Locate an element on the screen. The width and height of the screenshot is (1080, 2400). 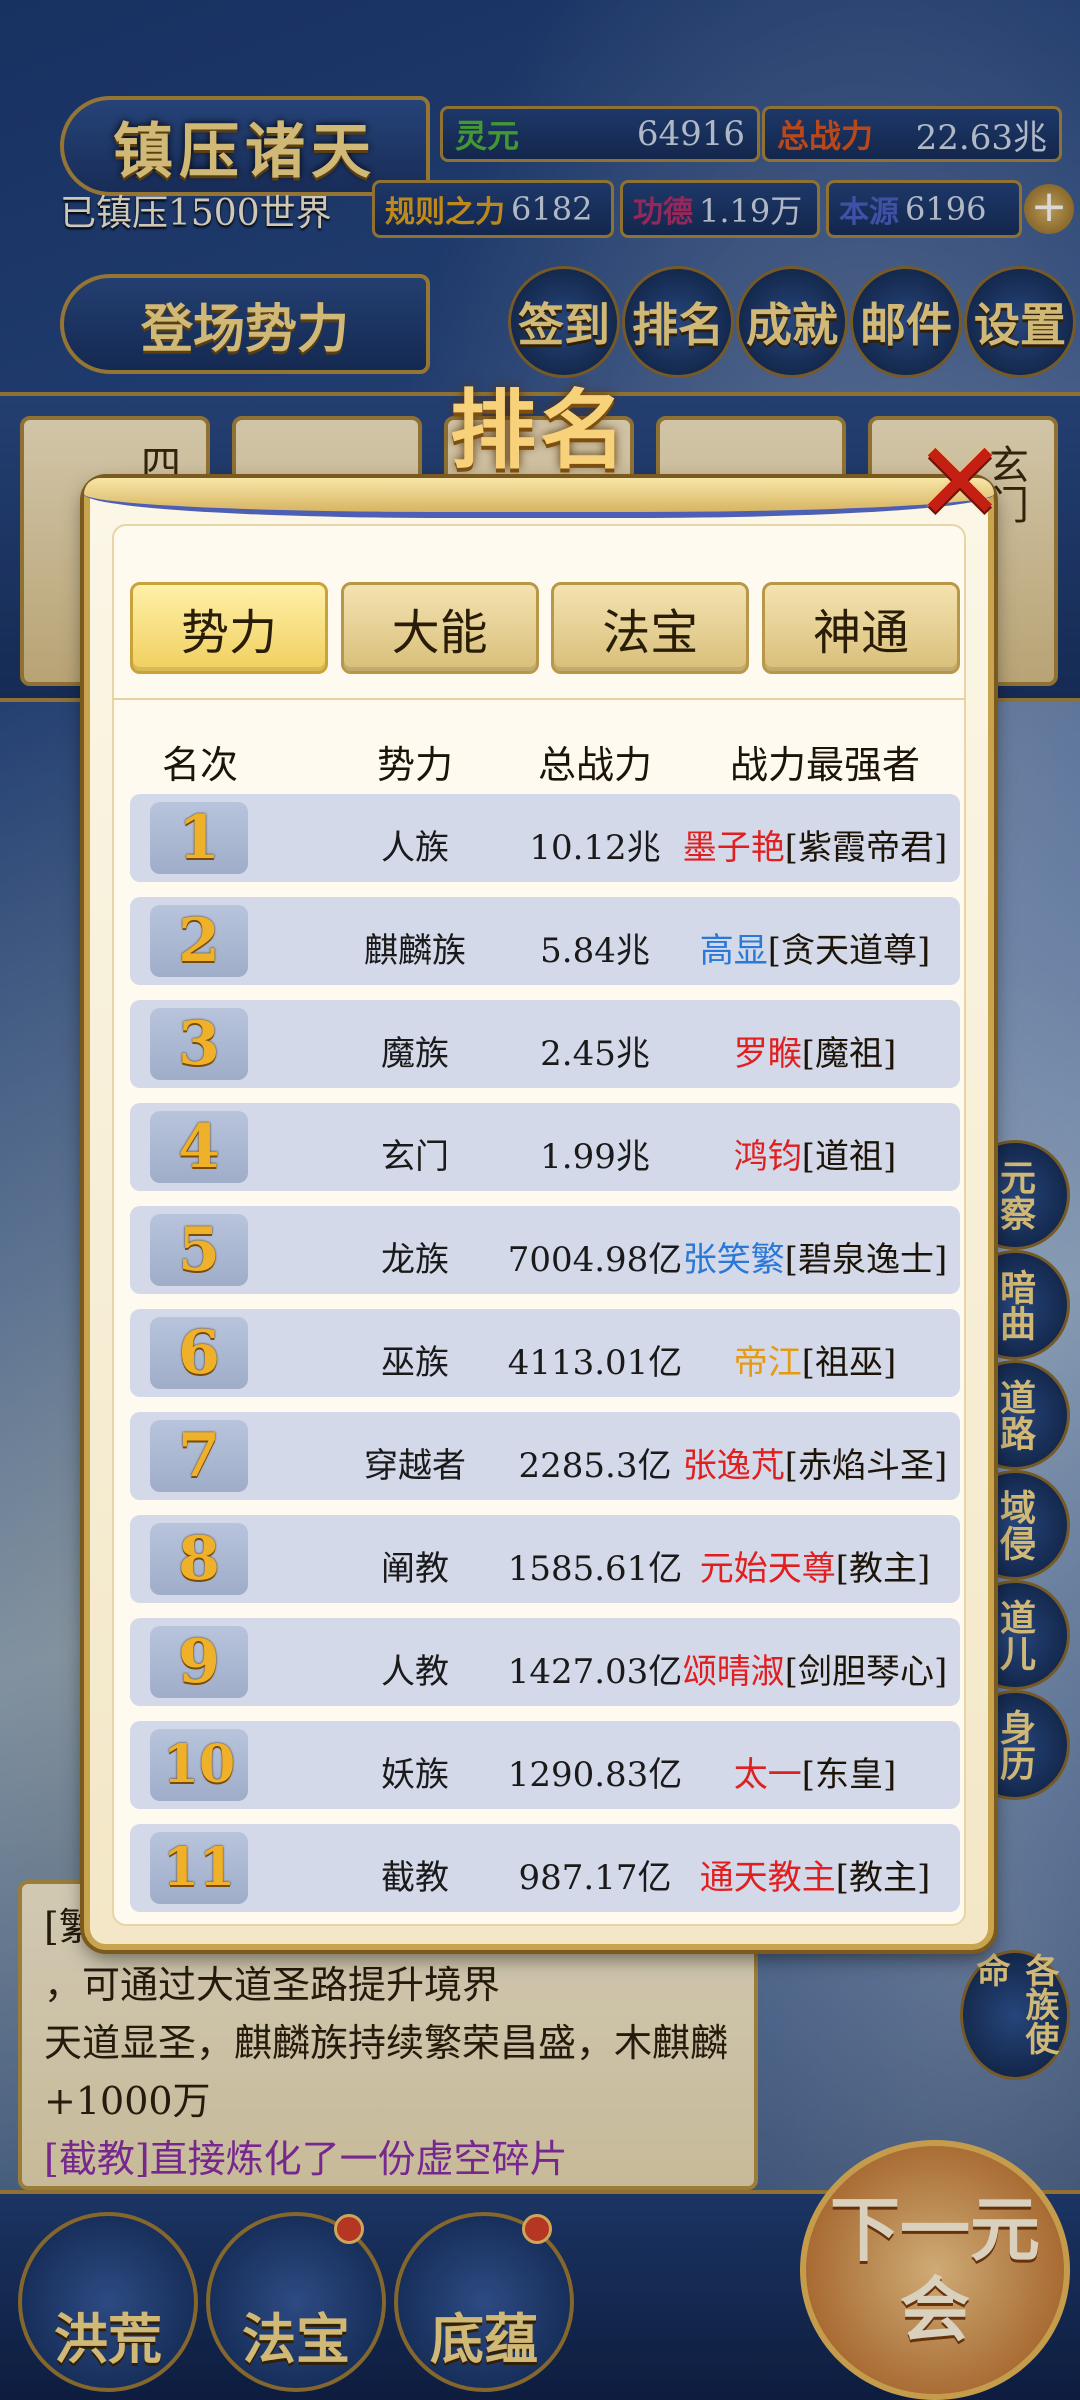
total-power: 4113.01亿 is located at coordinates (595, 1363).